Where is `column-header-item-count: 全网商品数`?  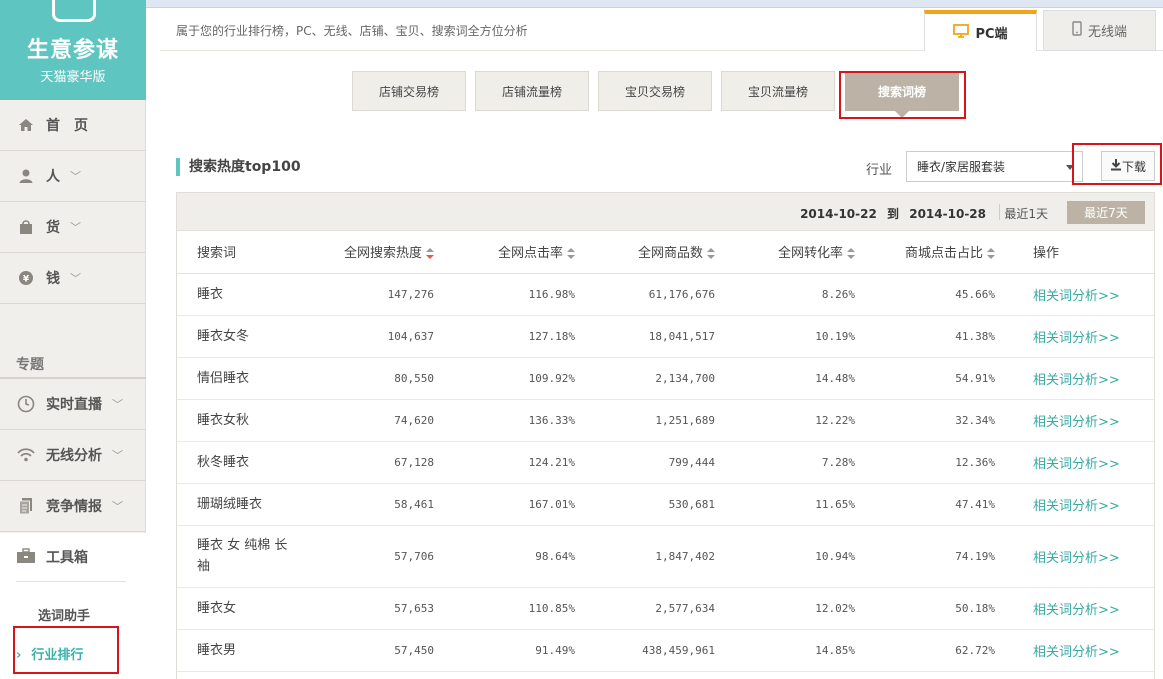 column-header-item-count: 全网商品数 is located at coordinates (645, 252).